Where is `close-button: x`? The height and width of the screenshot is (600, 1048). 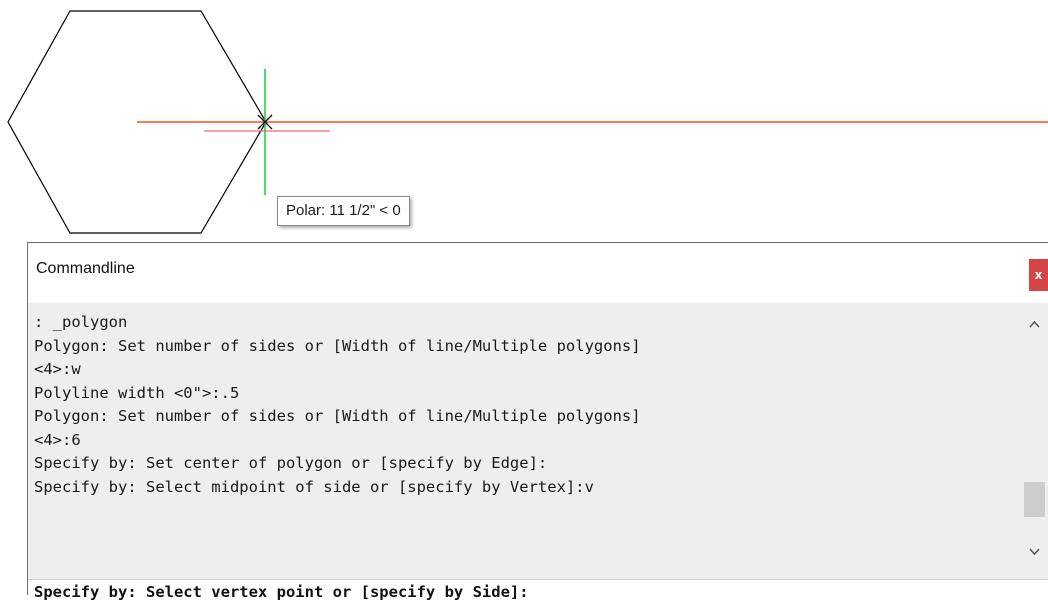
close-button: x is located at coordinates (1038, 275).